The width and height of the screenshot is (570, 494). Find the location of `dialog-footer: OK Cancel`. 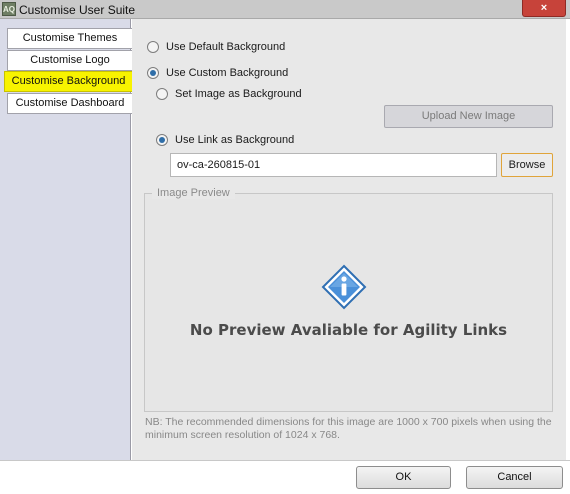

dialog-footer: OK Cancel is located at coordinates (285, 477).